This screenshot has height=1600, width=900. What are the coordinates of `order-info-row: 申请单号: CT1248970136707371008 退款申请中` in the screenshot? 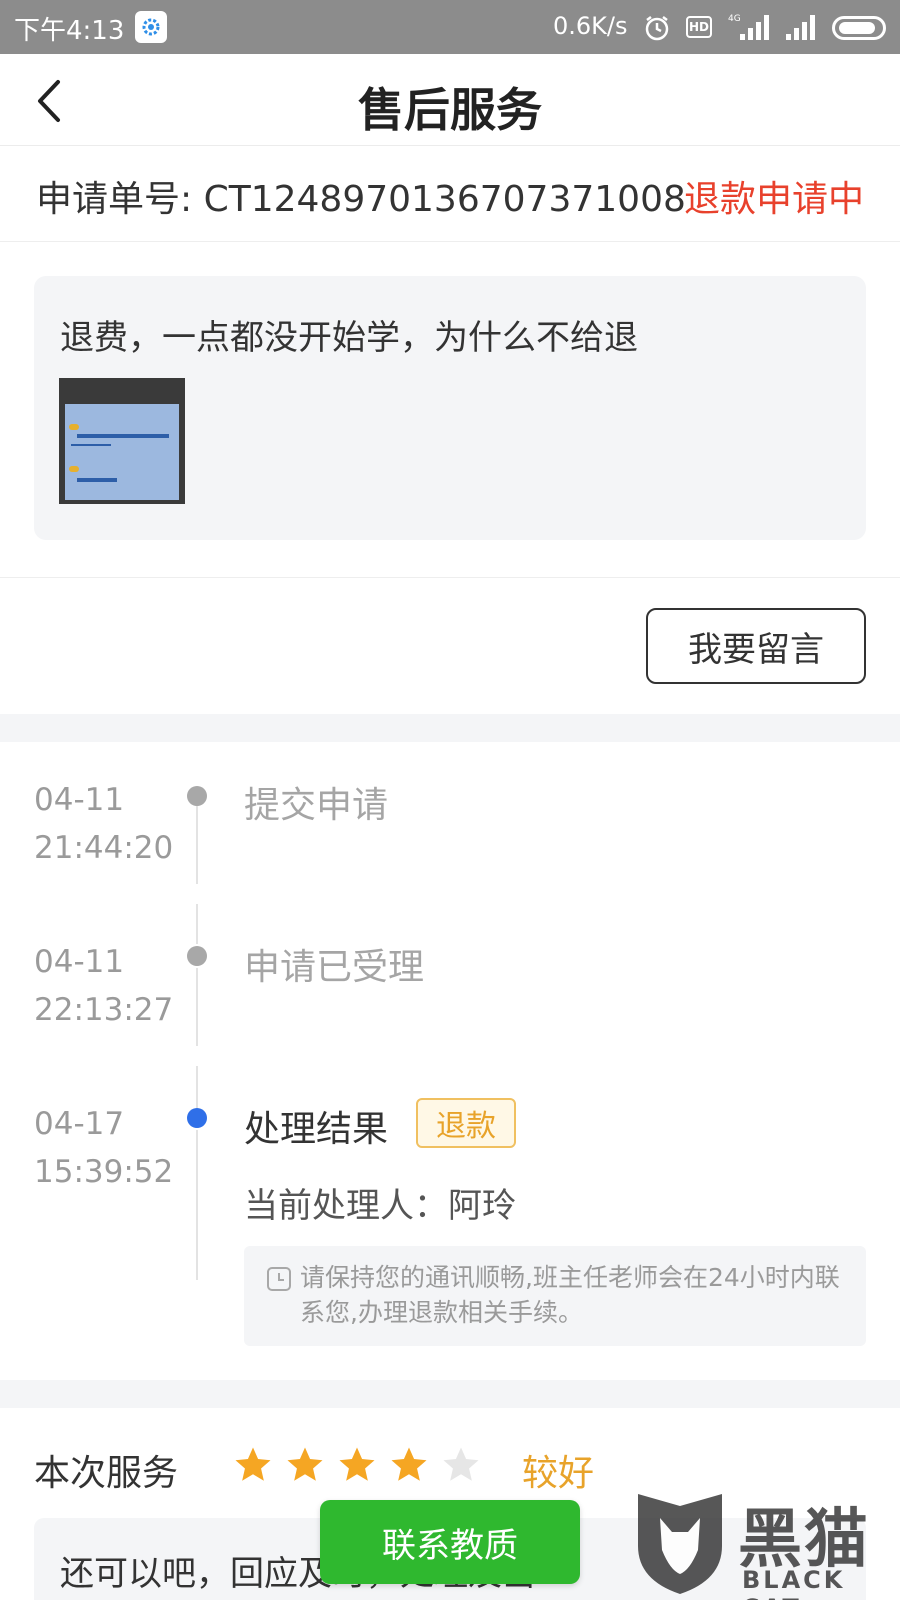 It's located at (450, 194).